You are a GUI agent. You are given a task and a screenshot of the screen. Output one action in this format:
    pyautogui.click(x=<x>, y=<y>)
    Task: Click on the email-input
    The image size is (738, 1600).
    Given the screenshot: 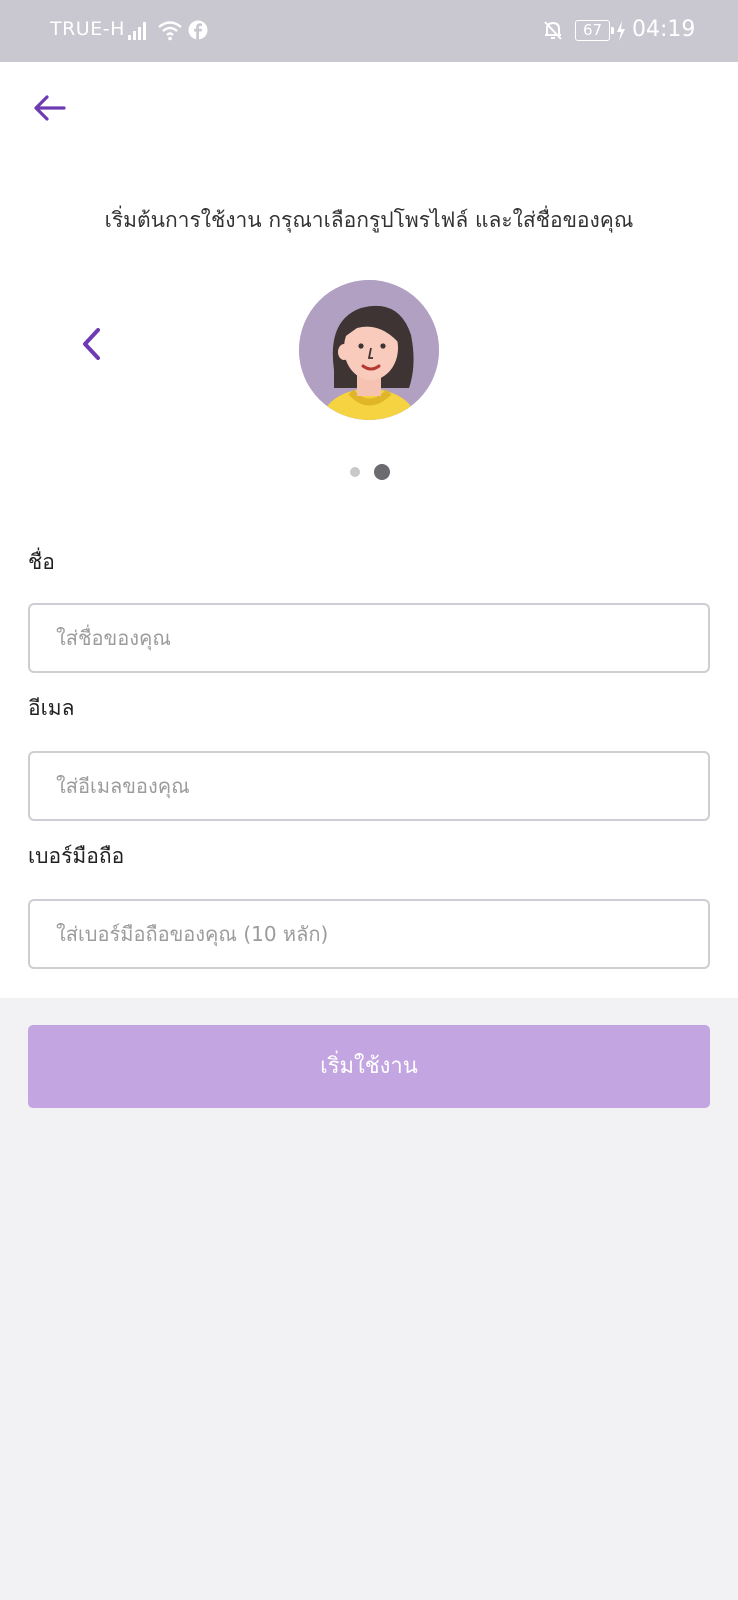 What is the action you would take?
    pyautogui.click(x=369, y=786)
    